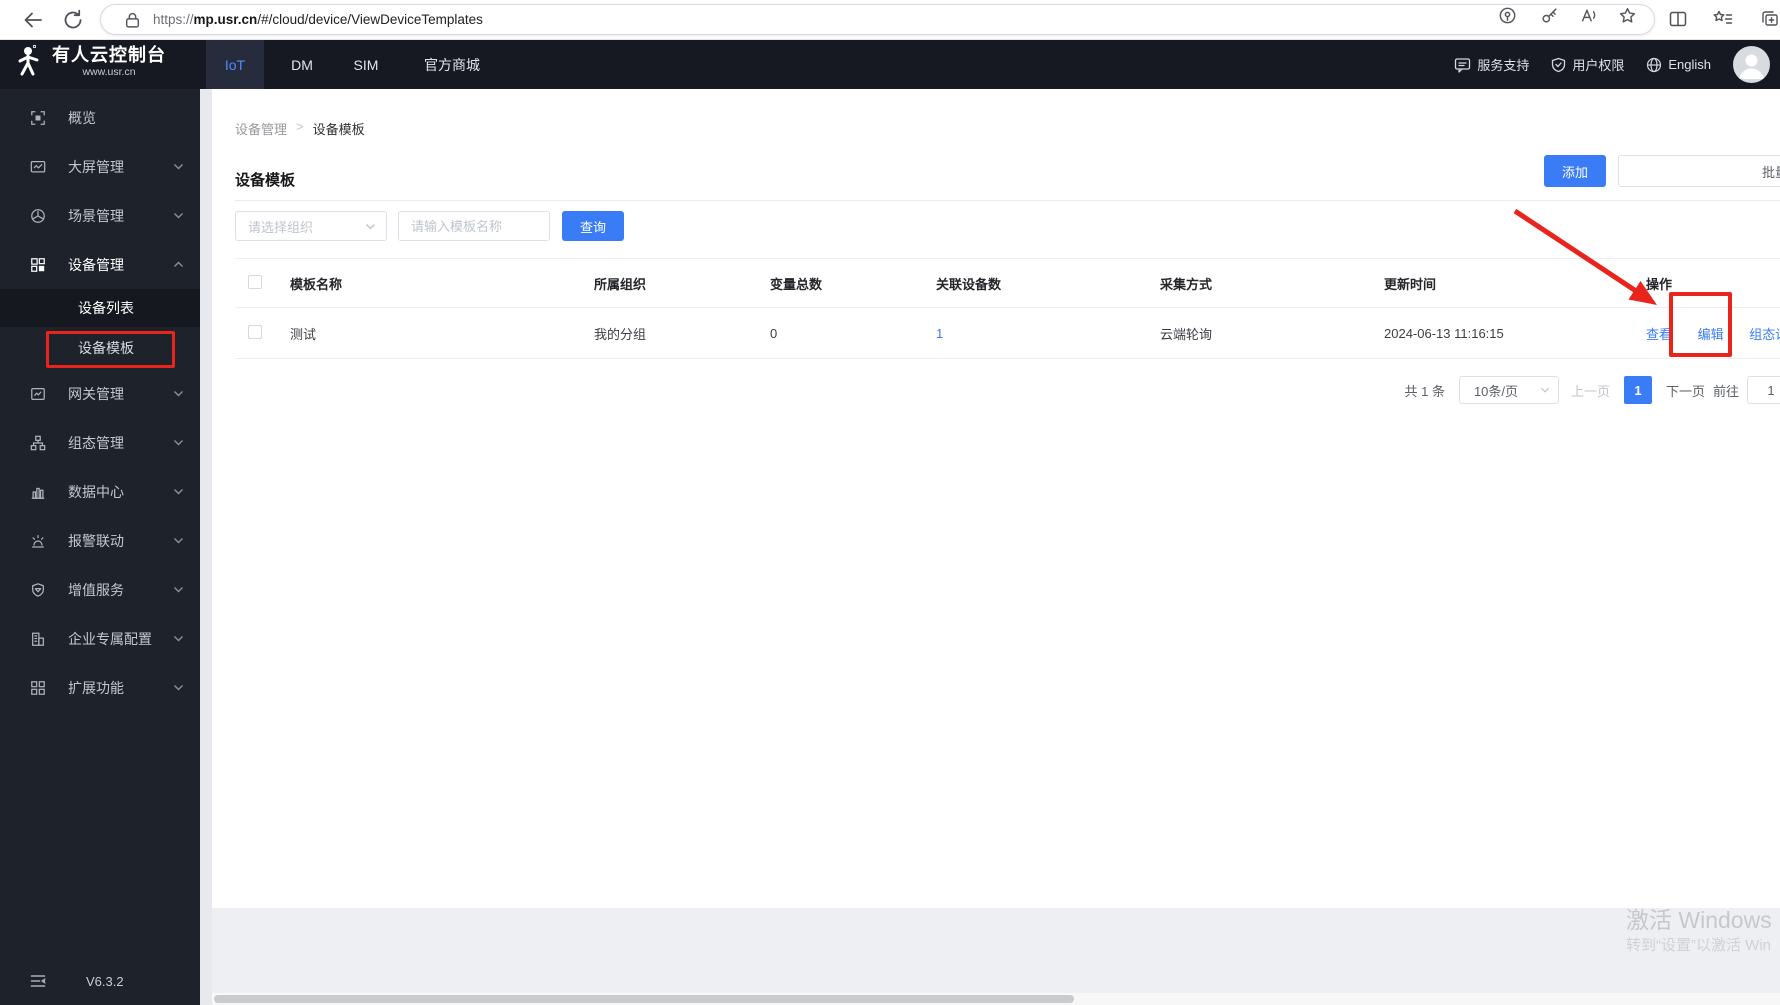 The height and width of the screenshot is (1005, 1780). What do you see at coordinates (73, 20) in the screenshot?
I see `refresh-icon` at bounding box center [73, 20].